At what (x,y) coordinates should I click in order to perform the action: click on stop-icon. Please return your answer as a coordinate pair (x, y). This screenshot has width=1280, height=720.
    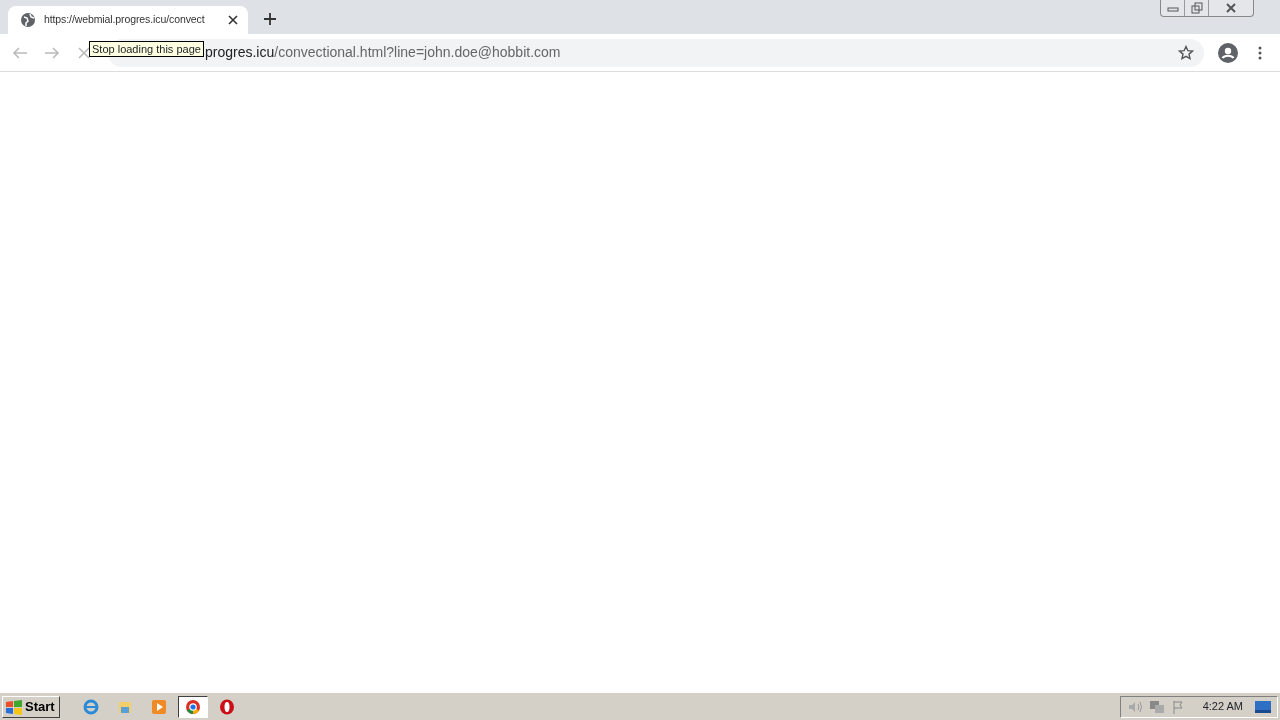
    Looking at the image, I should click on (84, 52).